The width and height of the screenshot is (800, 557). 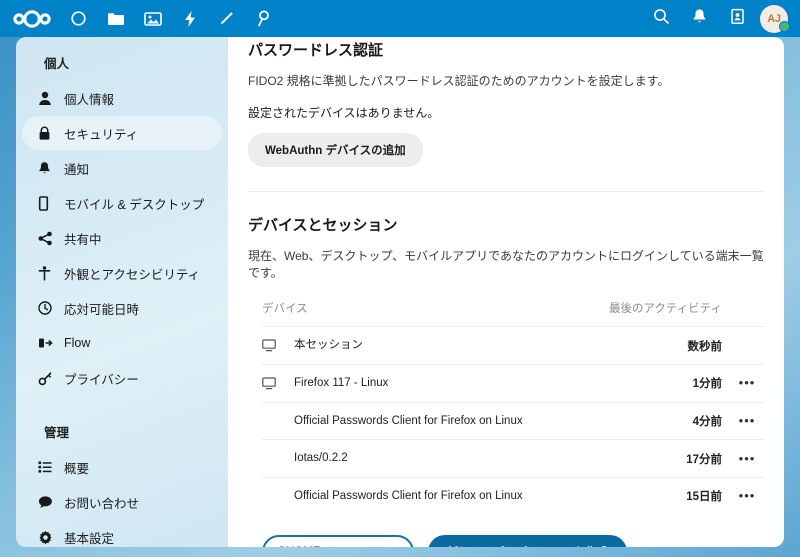 What do you see at coordinates (57, 433) in the screenshot?
I see `sidebar-heading-admin: 管理` at bounding box center [57, 433].